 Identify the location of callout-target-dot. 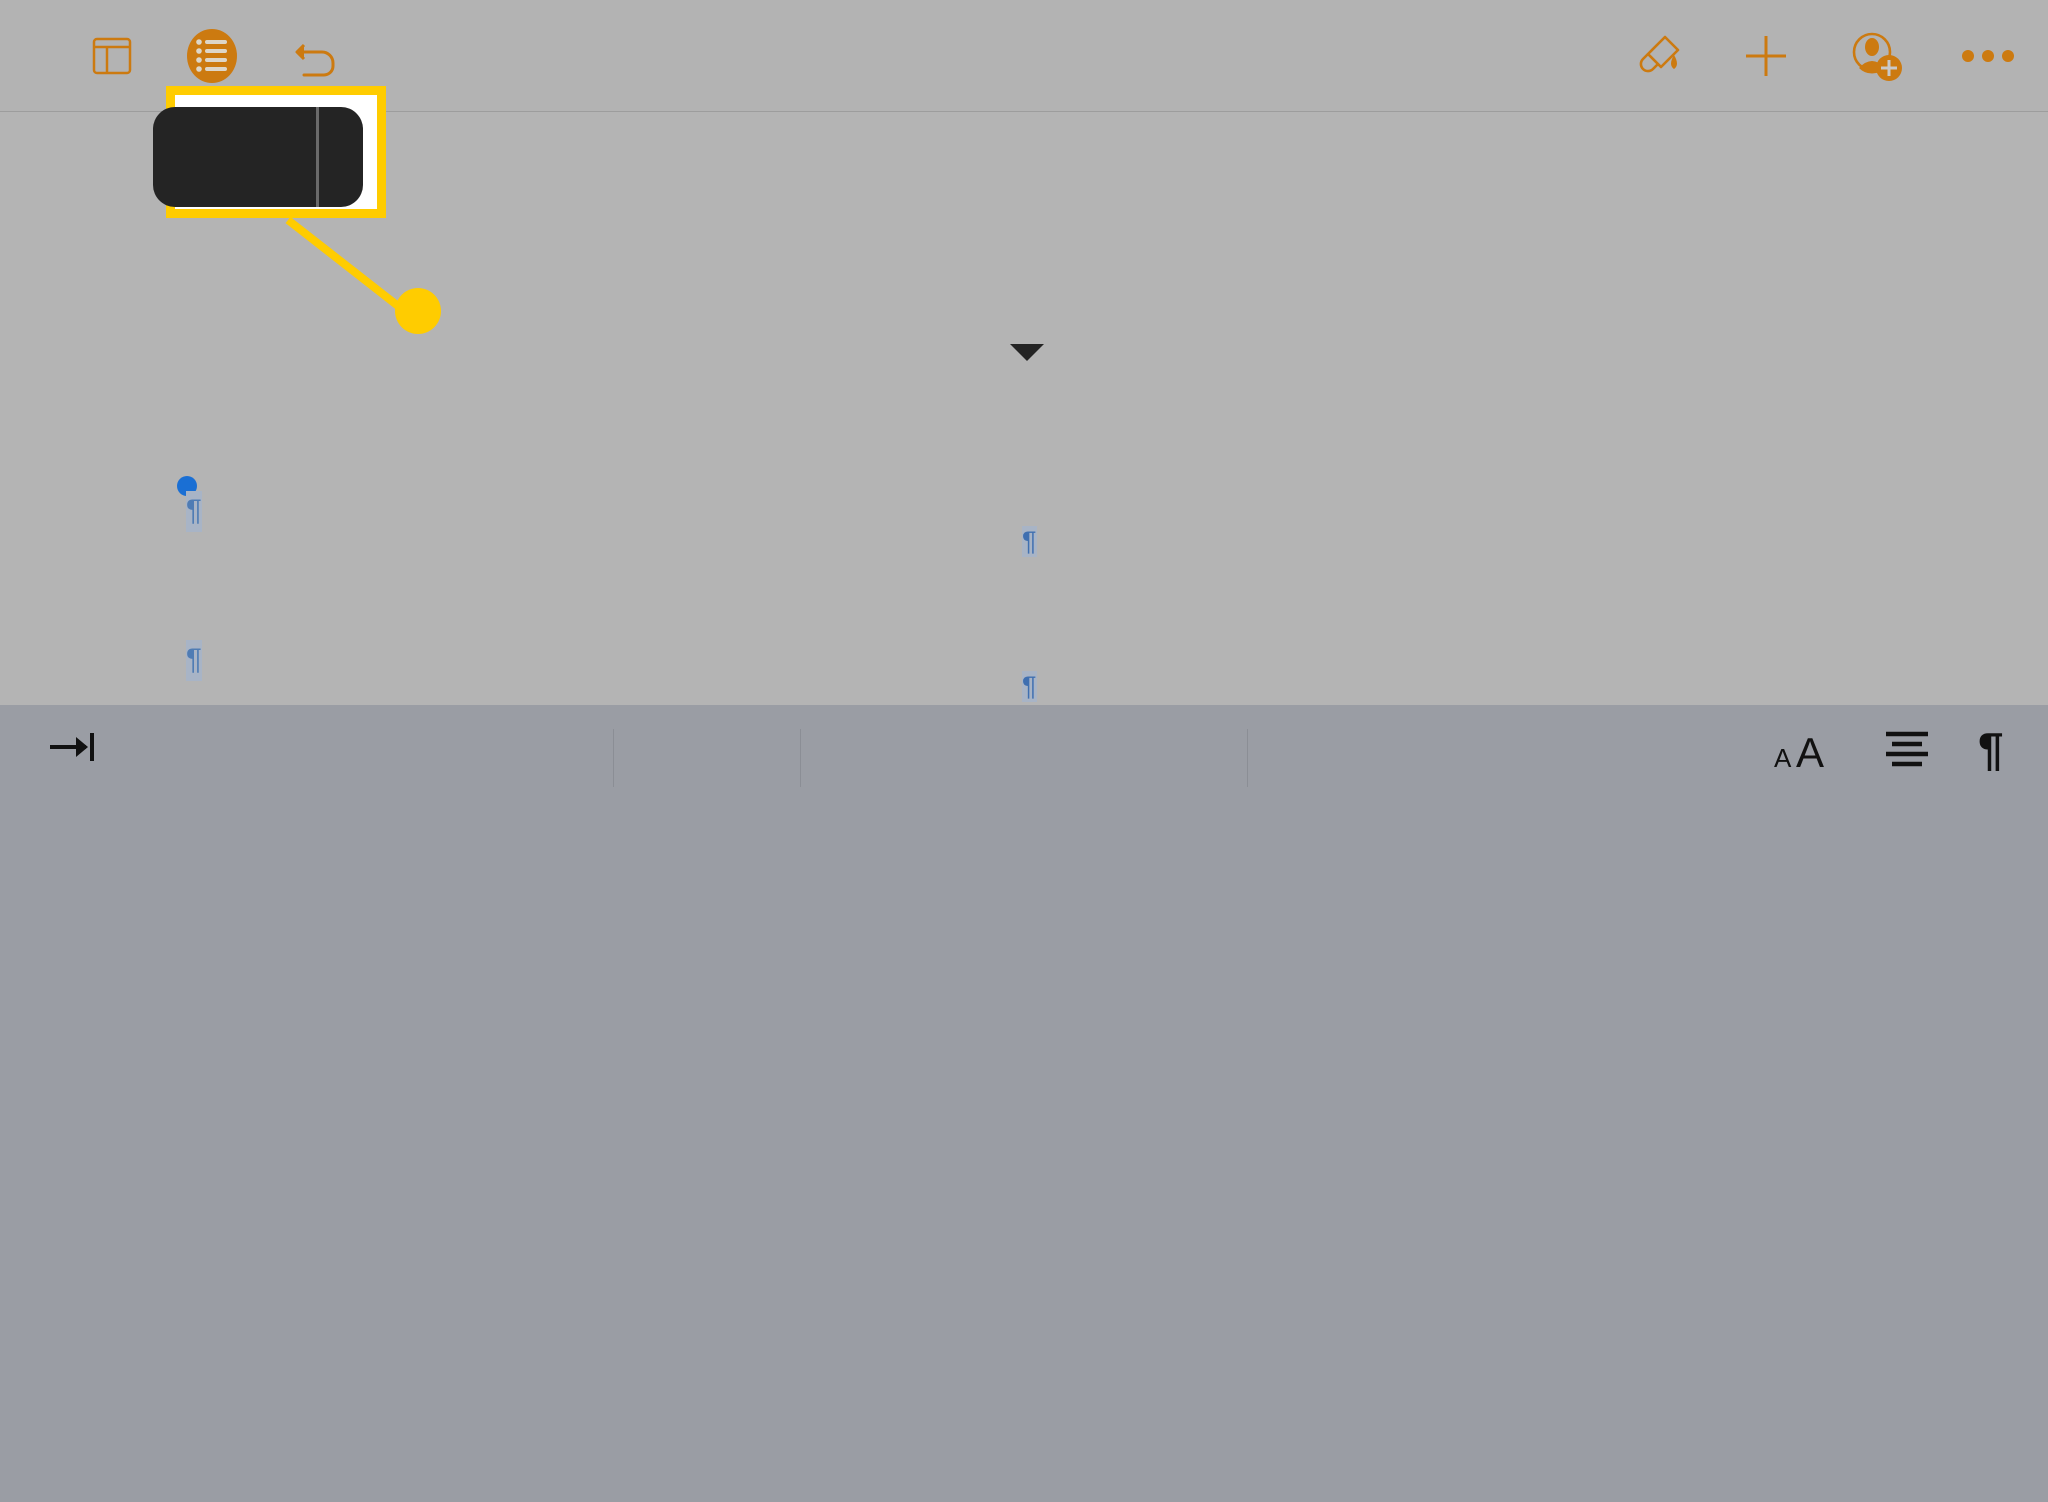
(418, 311).